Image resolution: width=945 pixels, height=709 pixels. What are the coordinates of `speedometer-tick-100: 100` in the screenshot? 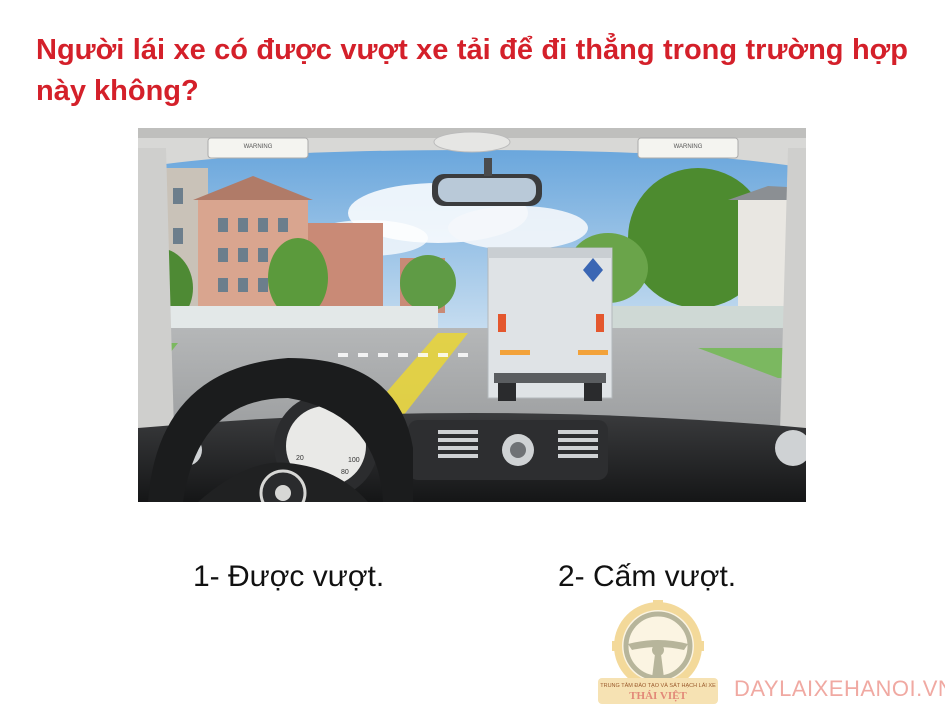 It's located at (354, 460).